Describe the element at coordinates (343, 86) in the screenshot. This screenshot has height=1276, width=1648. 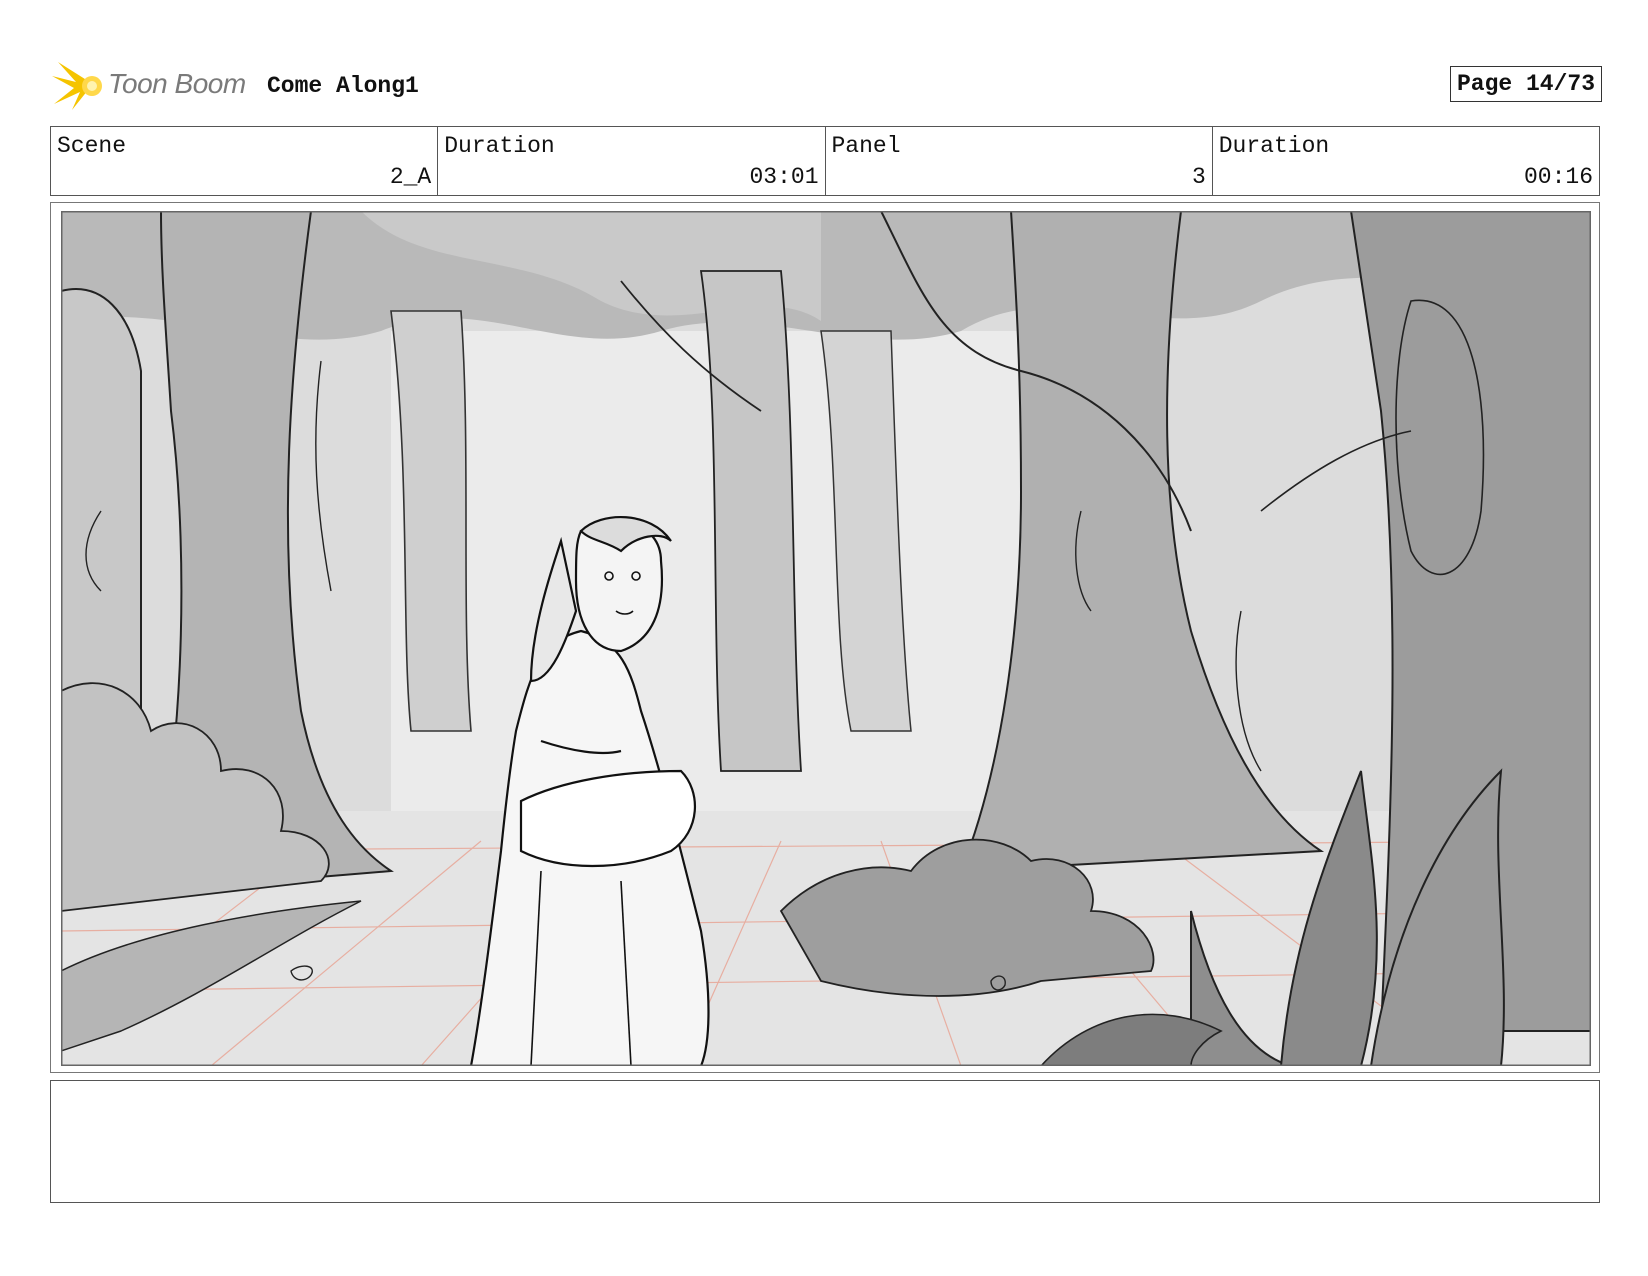
I see `project-title: Come Along1` at that location.